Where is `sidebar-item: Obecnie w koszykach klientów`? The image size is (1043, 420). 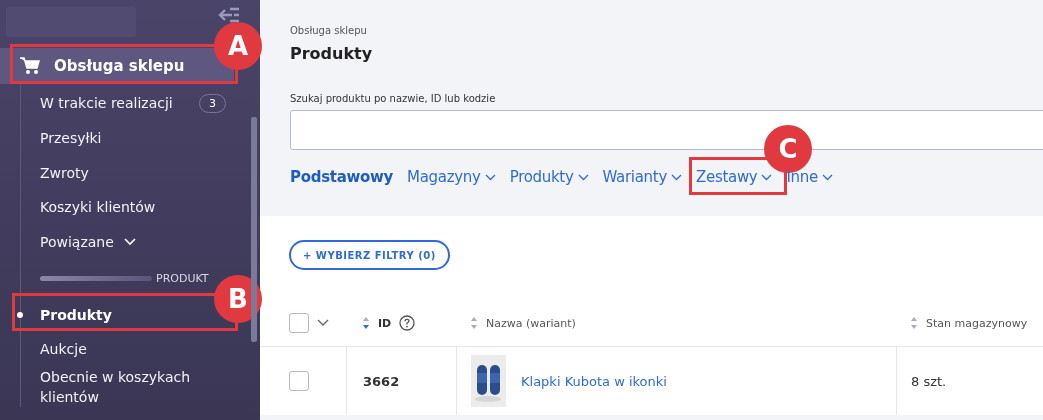 sidebar-item: Obecnie w koszykach klientów is located at coordinates (125, 386).